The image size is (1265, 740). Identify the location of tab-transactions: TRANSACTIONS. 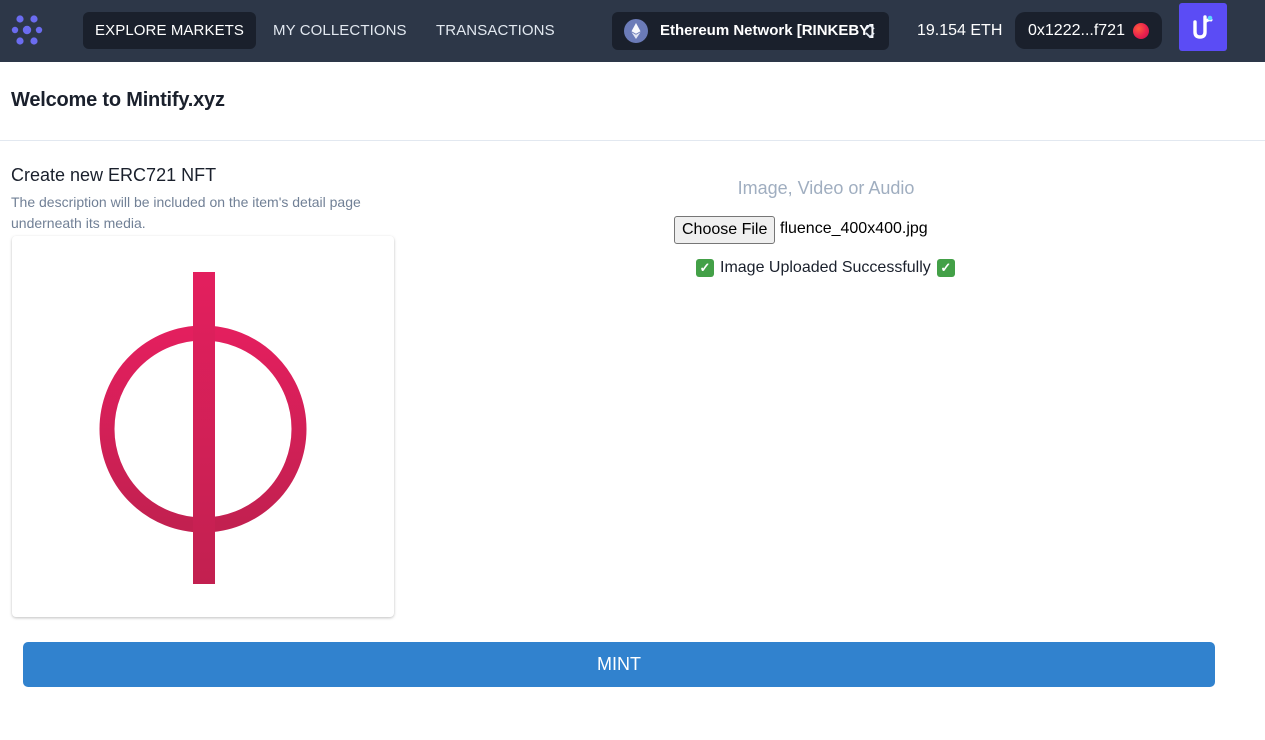
(495, 30).